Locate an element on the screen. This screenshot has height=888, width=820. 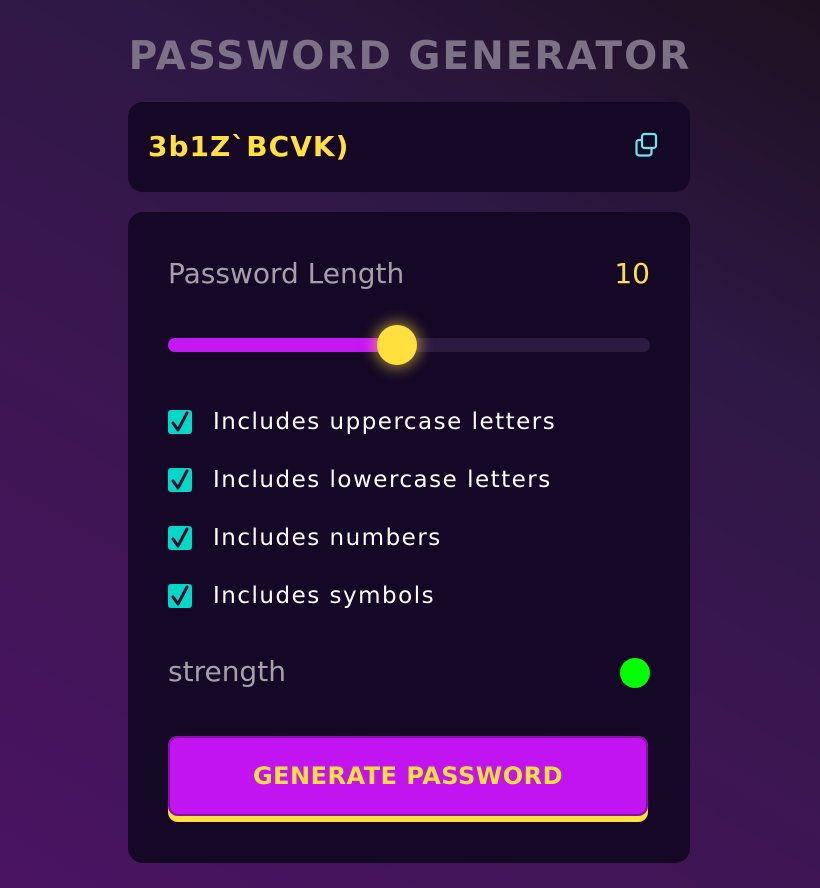
length-label: Password Length is located at coordinates (286, 273).